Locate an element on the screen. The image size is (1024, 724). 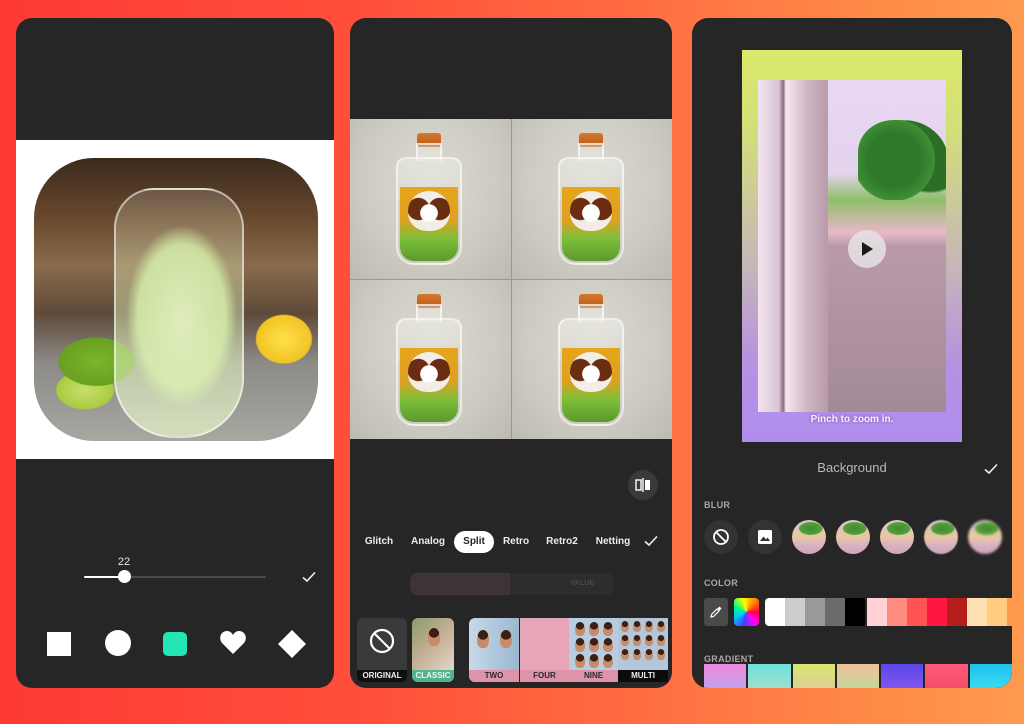
effect-value-slider: VALUE is located at coordinates (512, 584).